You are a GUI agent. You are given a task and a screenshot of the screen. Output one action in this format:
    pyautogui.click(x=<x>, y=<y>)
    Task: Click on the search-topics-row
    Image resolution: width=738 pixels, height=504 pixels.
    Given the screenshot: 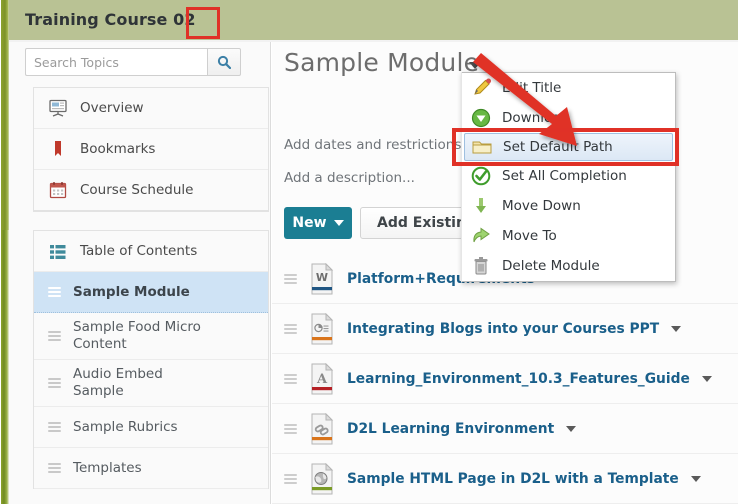 What is the action you would take?
    pyautogui.click(x=135, y=62)
    